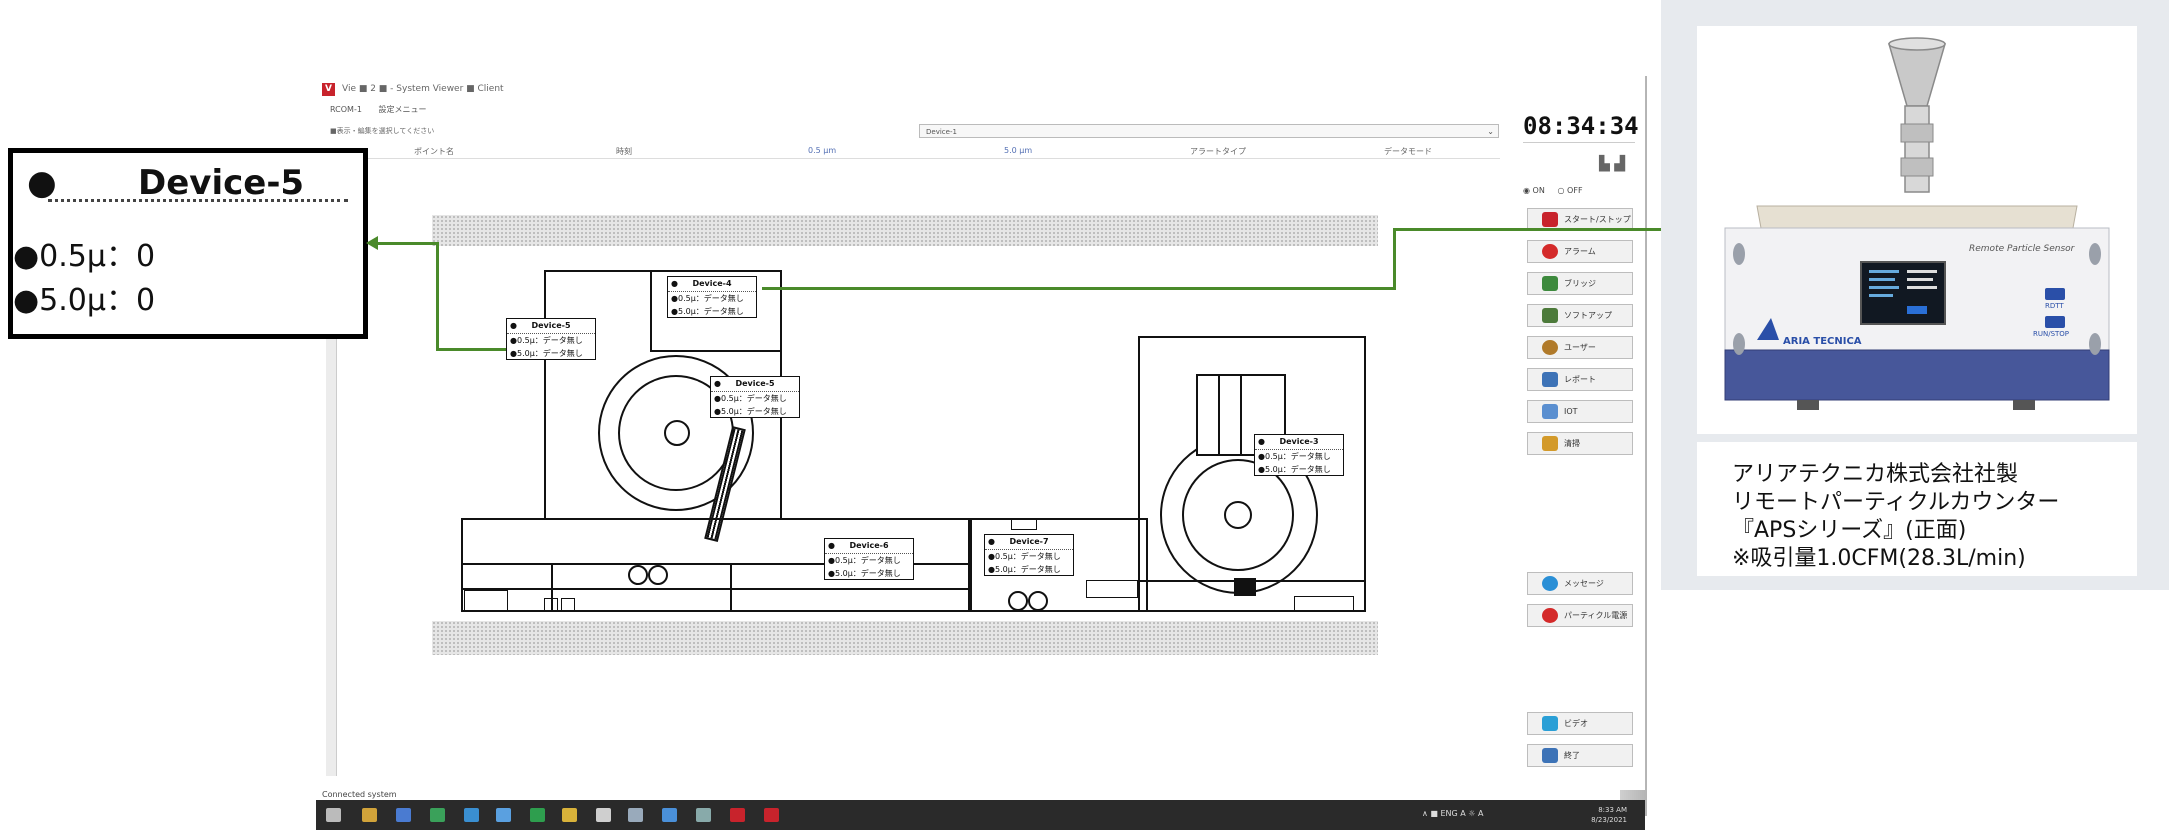 This screenshot has height=830, width=2169. Describe the element at coordinates (1550, 723) in the screenshot. I see `video-icon` at that location.